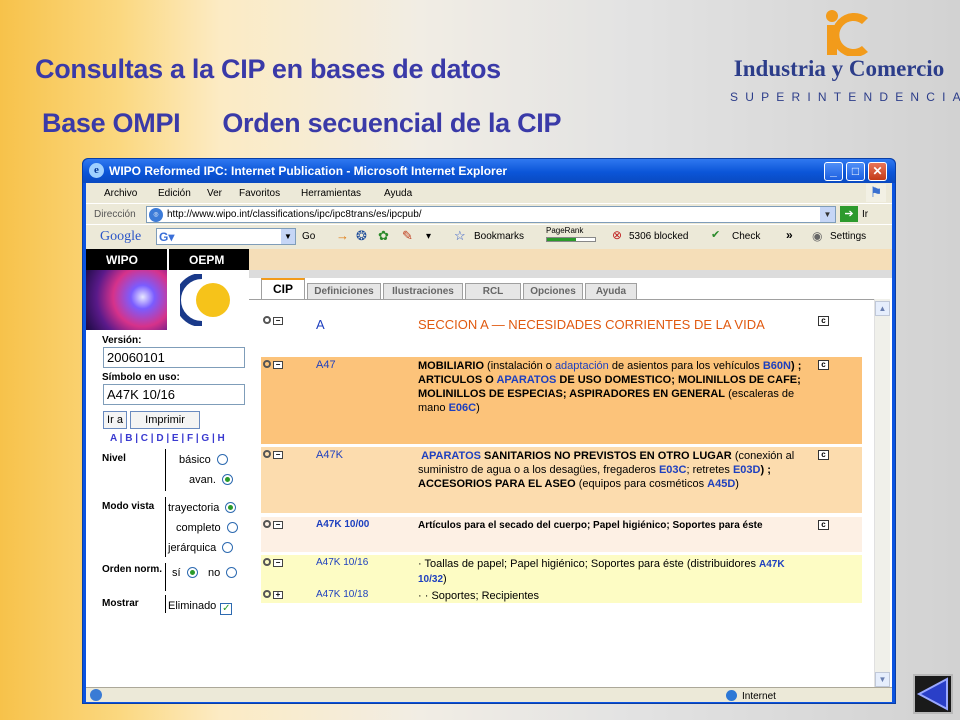  What do you see at coordinates (715, 234) in the screenshot?
I see `check-icon: ✔` at bounding box center [715, 234].